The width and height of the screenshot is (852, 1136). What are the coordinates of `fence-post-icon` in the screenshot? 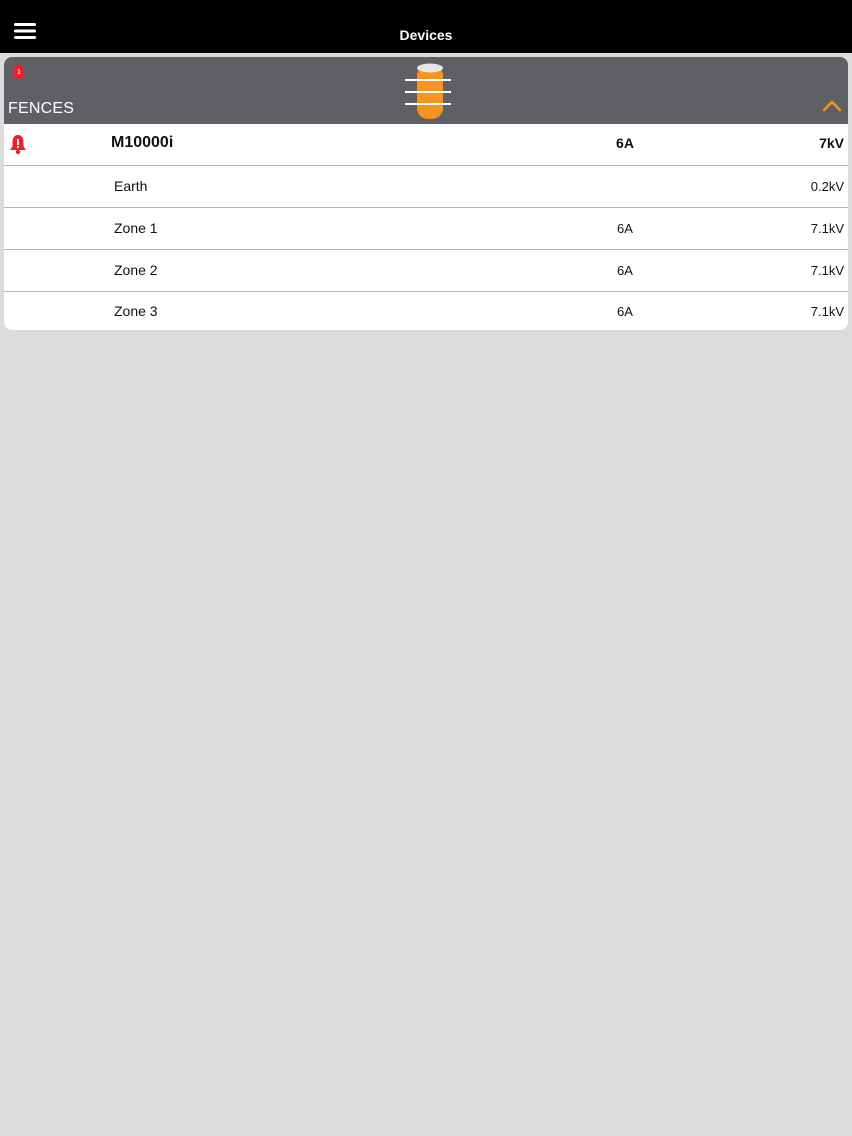 It's located at (427, 91).